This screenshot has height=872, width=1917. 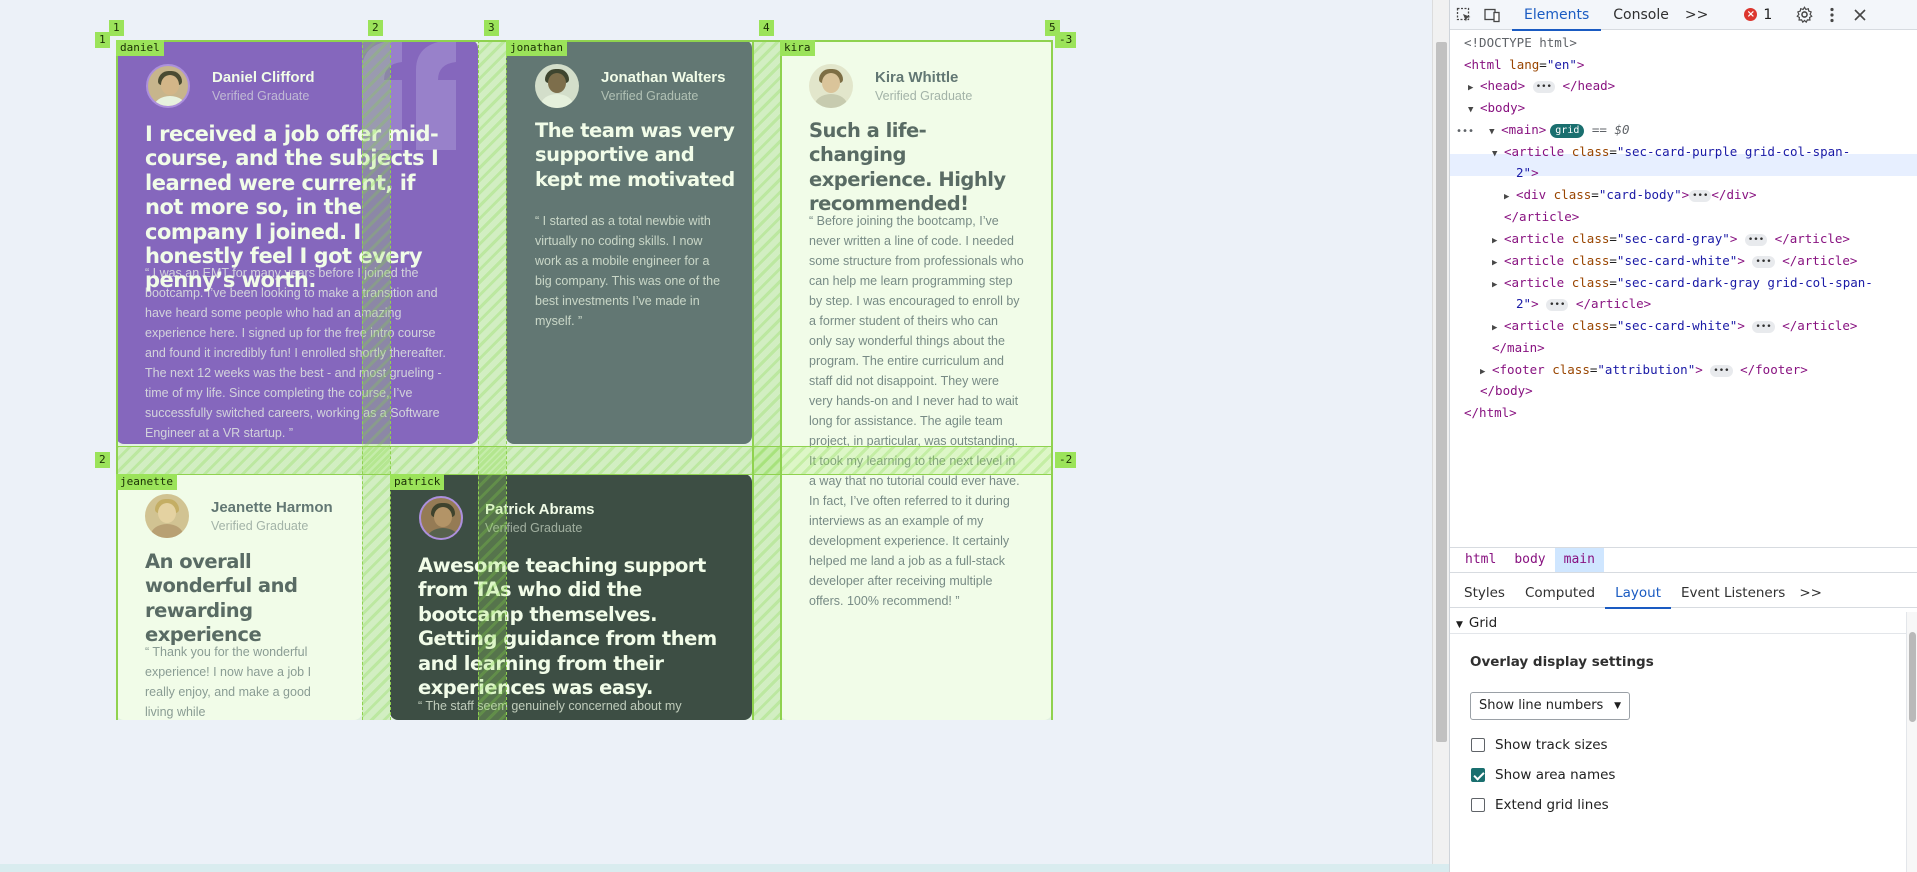 What do you see at coordinates (1543, 131) in the screenshot?
I see `dom-main-node: ••• ▼ <main> grid == $0` at bounding box center [1543, 131].